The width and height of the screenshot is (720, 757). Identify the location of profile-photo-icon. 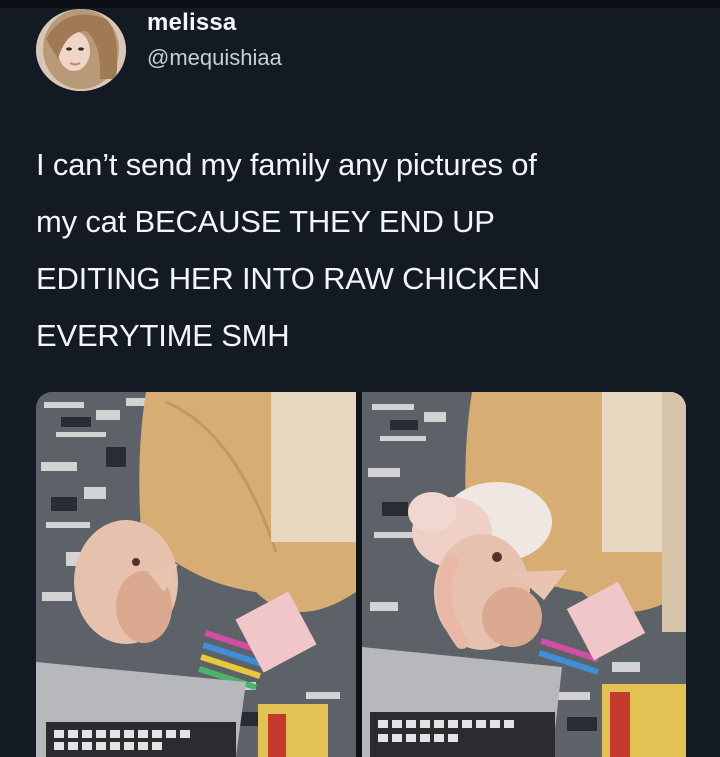
(81, 50).